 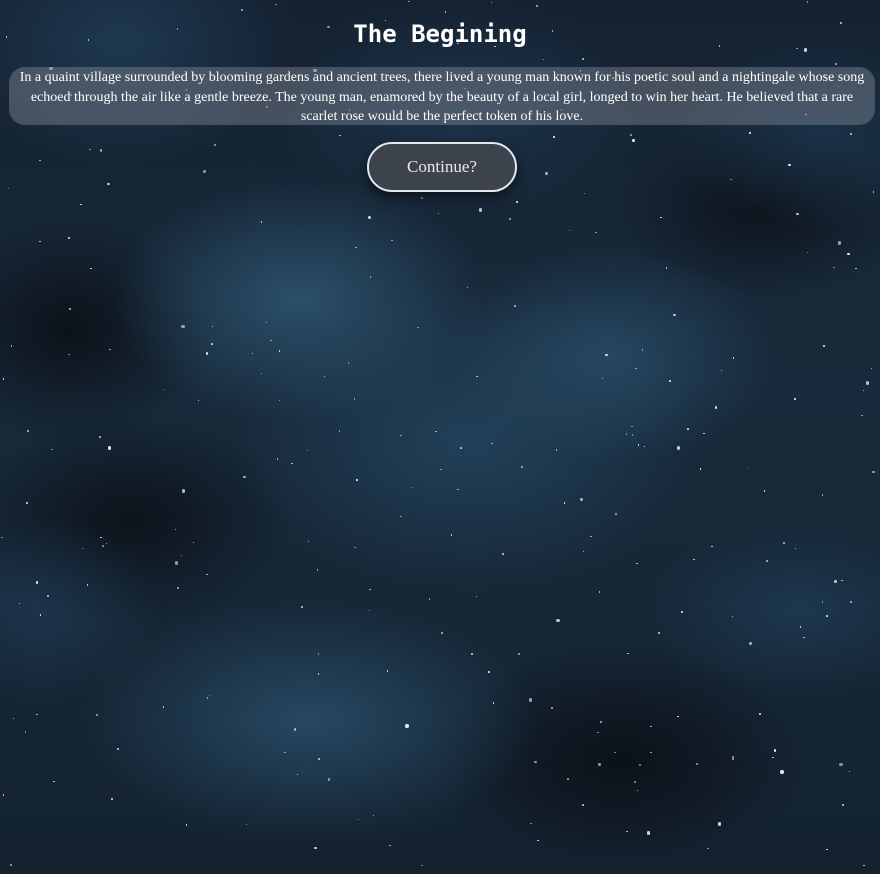 I want to click on page-title: The Begining, so click(x=440, y=34).